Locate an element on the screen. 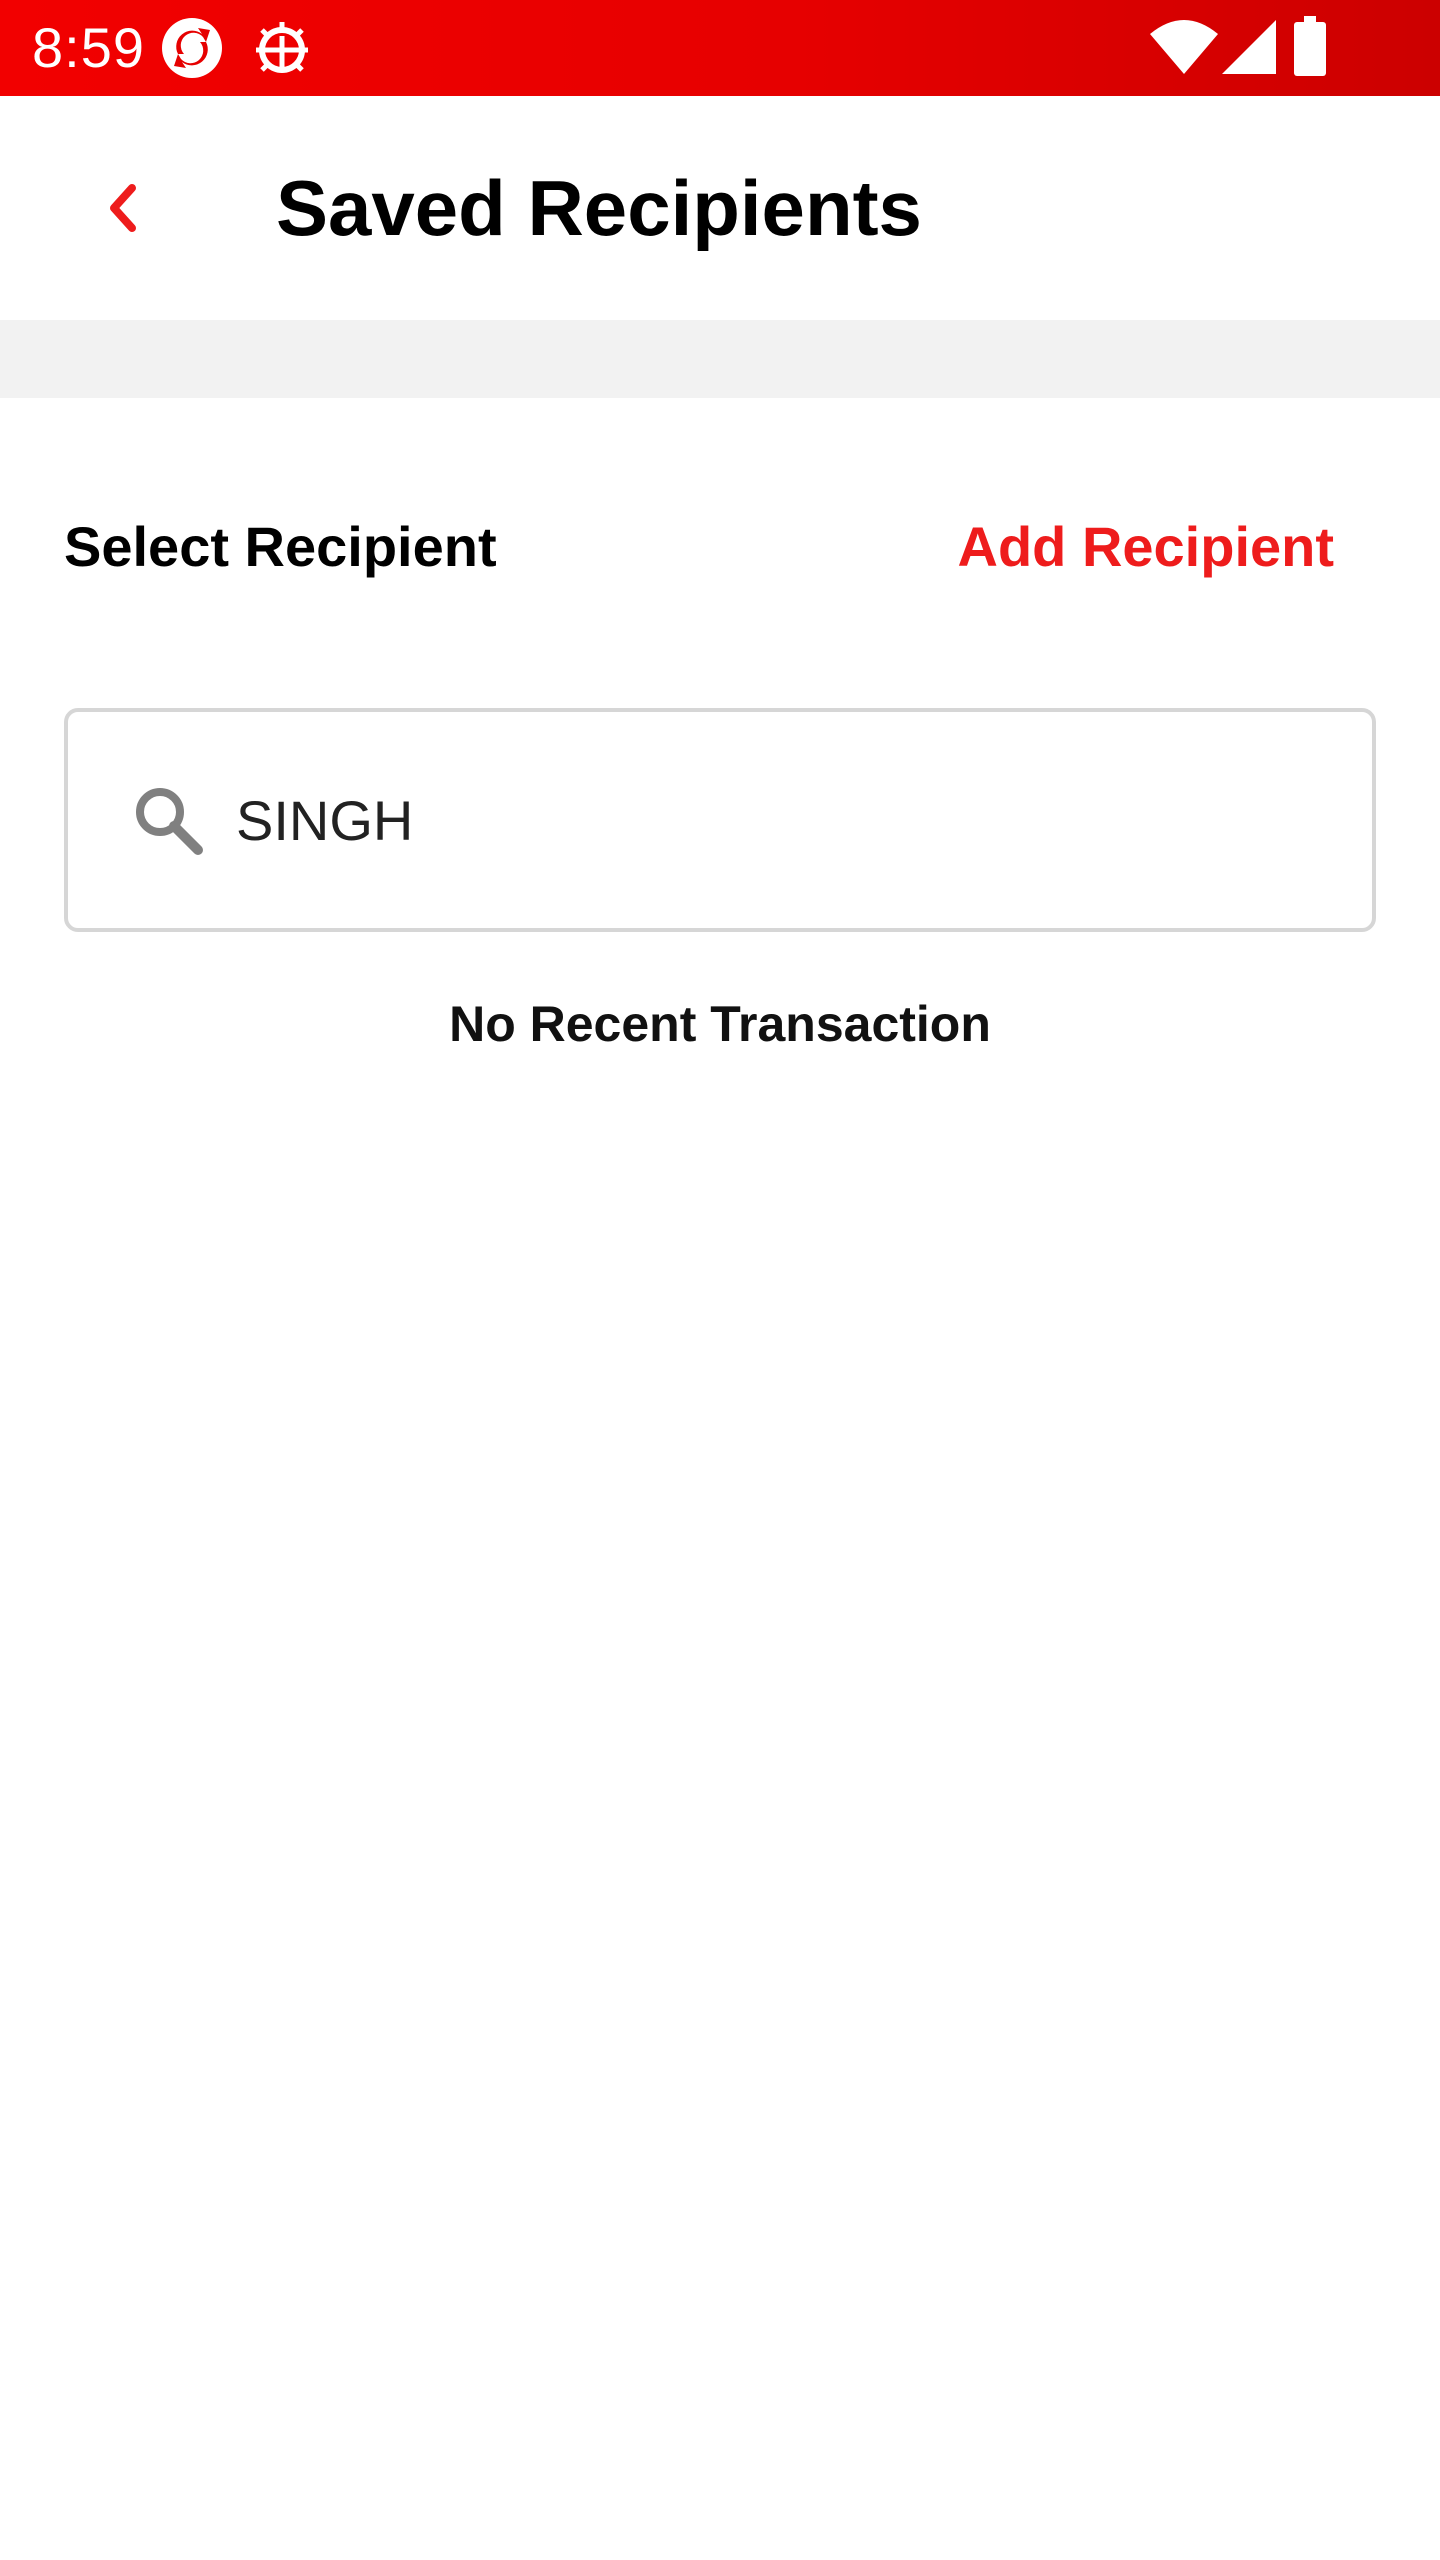 This screenshot has width=1440, height=2560. back-button is located at coordinates (124, 208).